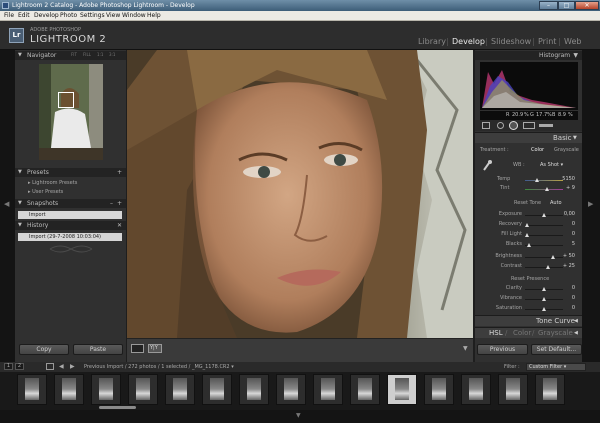 This screenshot has width=600, height=423. I want to click on navigator-preview, so click(71, 112).